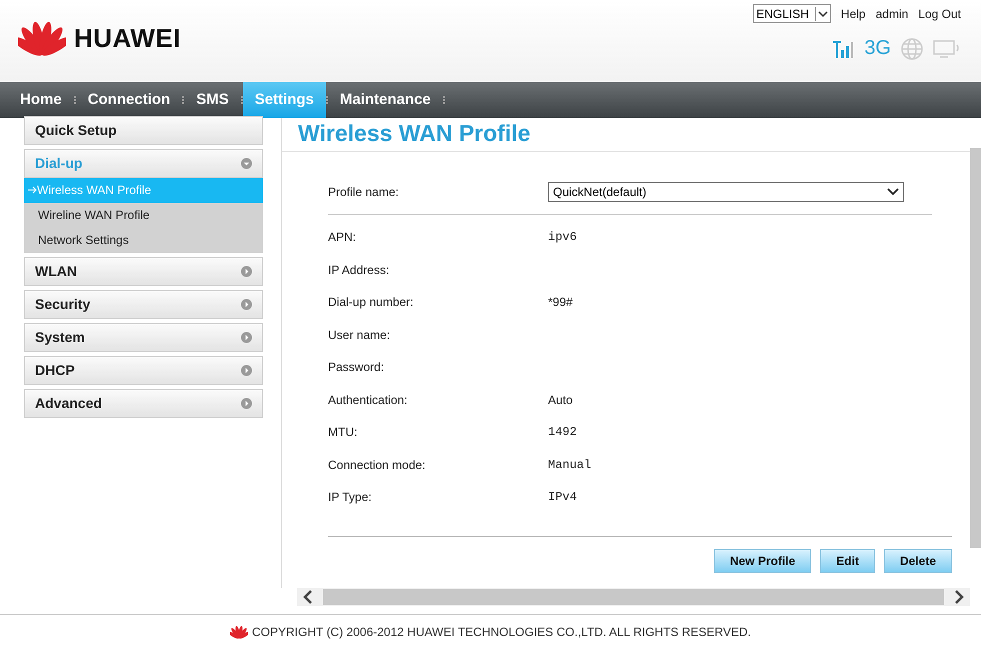 The height and width of the screenshot is (650, 981). Describe the element at coordinates (377, 465) in the screenshot. I see `field-label: Connection mode:` at that location.